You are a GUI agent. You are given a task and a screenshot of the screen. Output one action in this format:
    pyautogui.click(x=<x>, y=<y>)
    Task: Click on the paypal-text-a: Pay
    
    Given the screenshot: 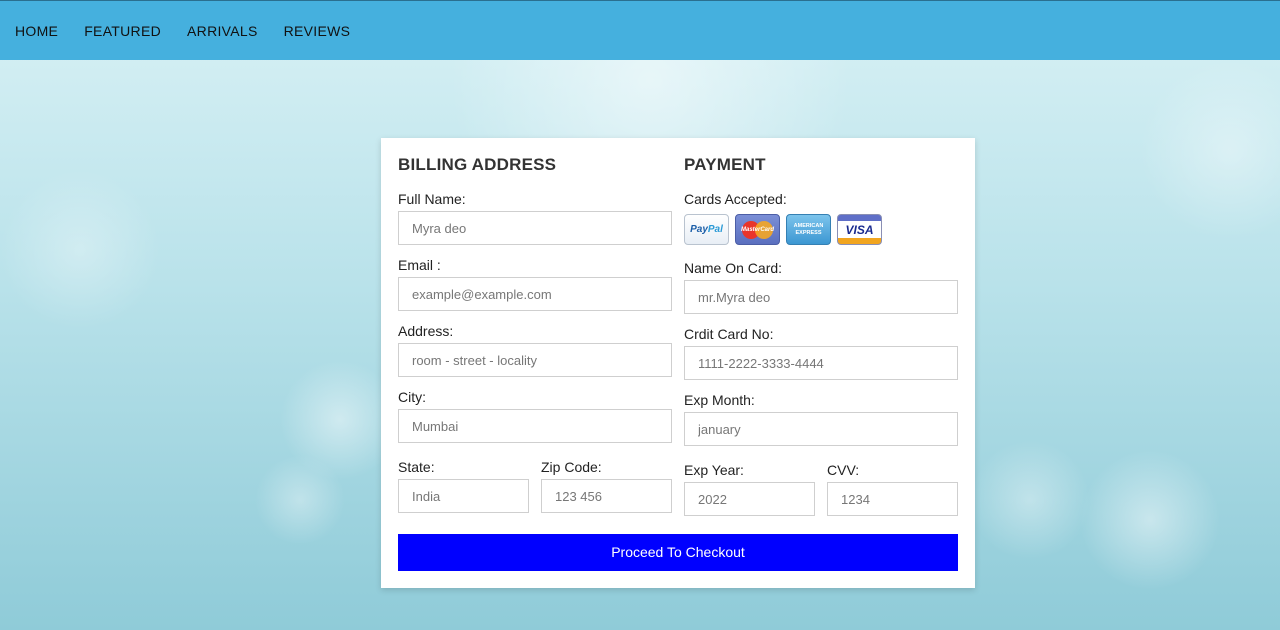 What is the action you would take?
    pyautogui.click(x=699, y=229)
    